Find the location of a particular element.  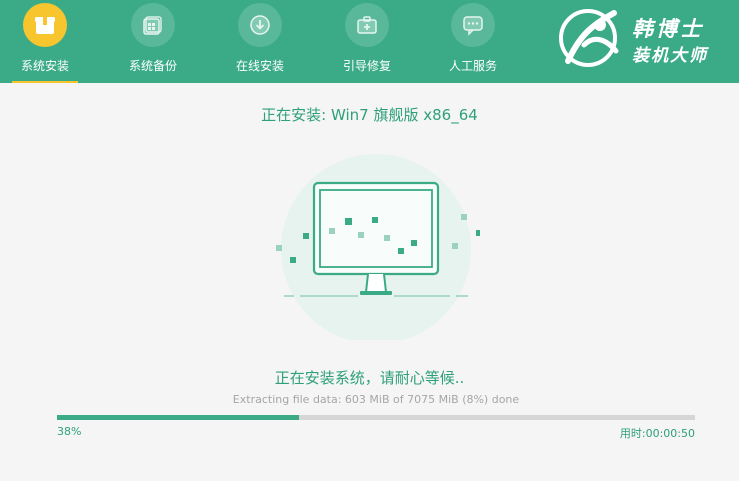

install-status-text: 正在安装系统，请耐心等候.. is located at coordinates (369, 378).